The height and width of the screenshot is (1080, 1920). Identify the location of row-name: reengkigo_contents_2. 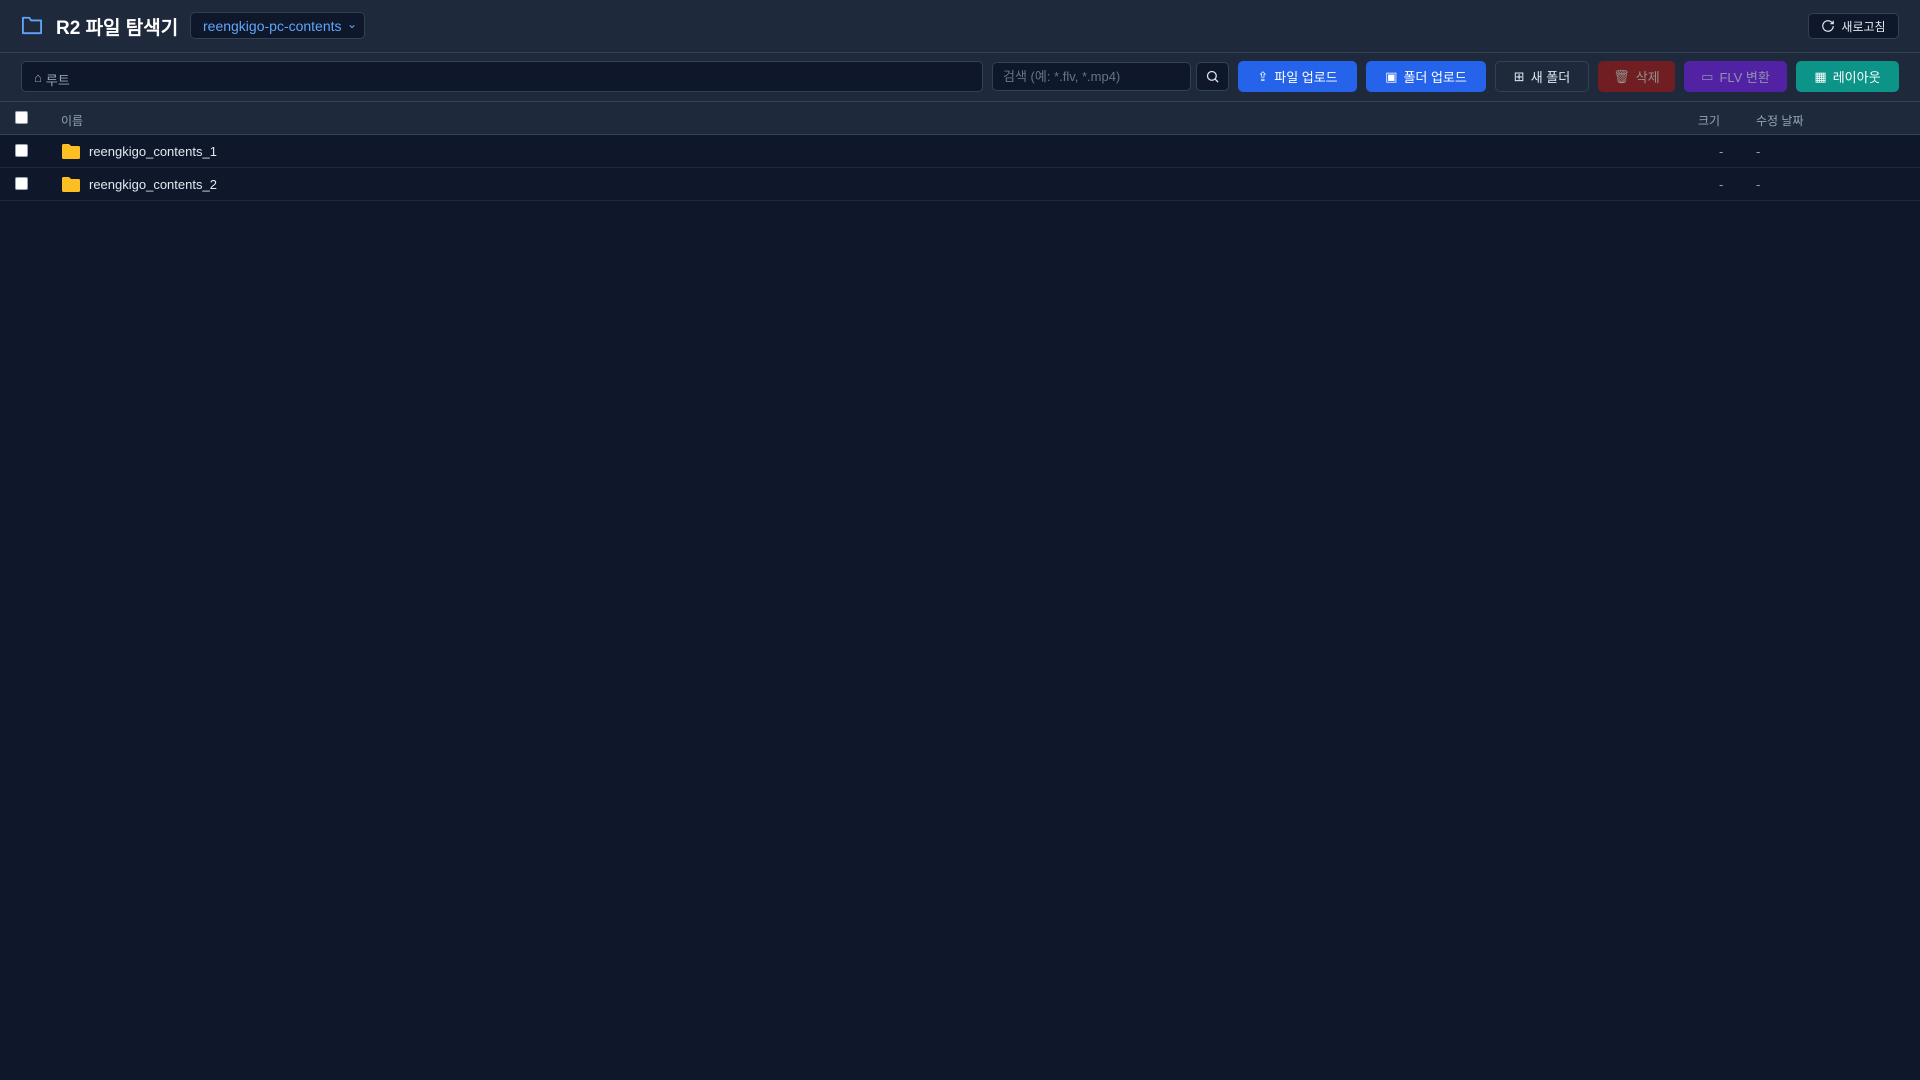
(153, 184).